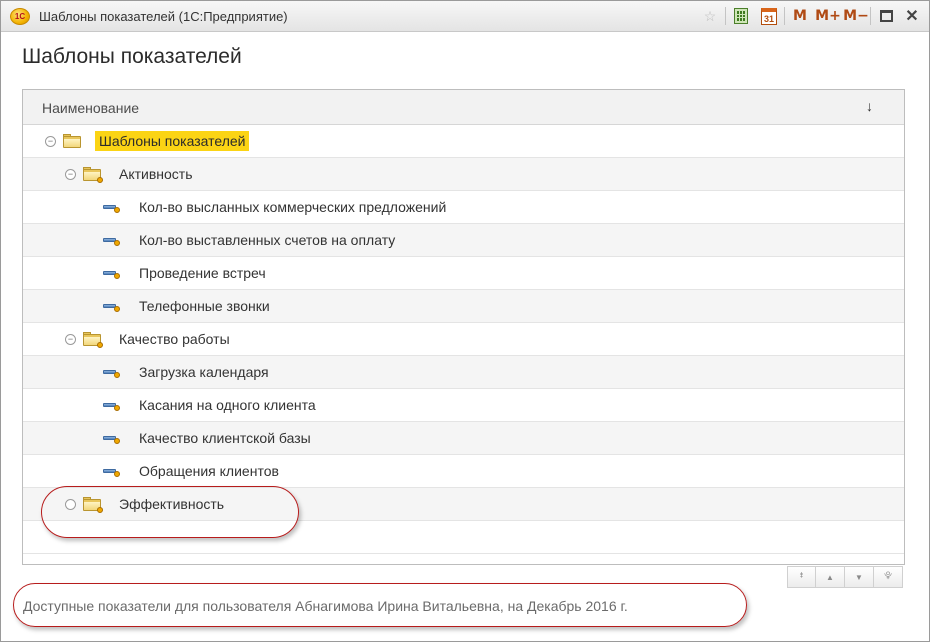  What do you see at coordinates (204, 306) in the screenshot?
I see `tree-row-label: Телефонные звонки` at bounding box center [204, 306].